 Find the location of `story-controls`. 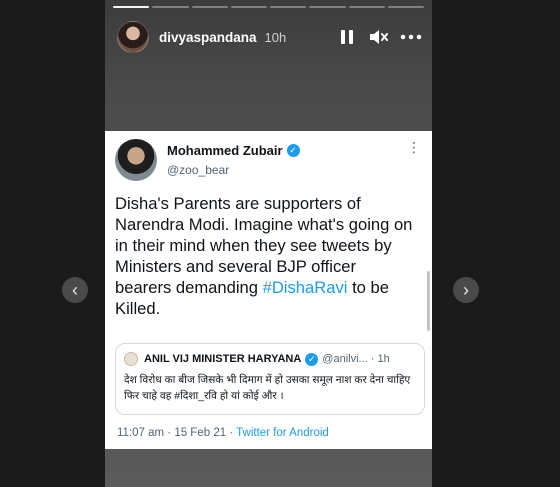

story-controls is located at coordinates (379, 37).